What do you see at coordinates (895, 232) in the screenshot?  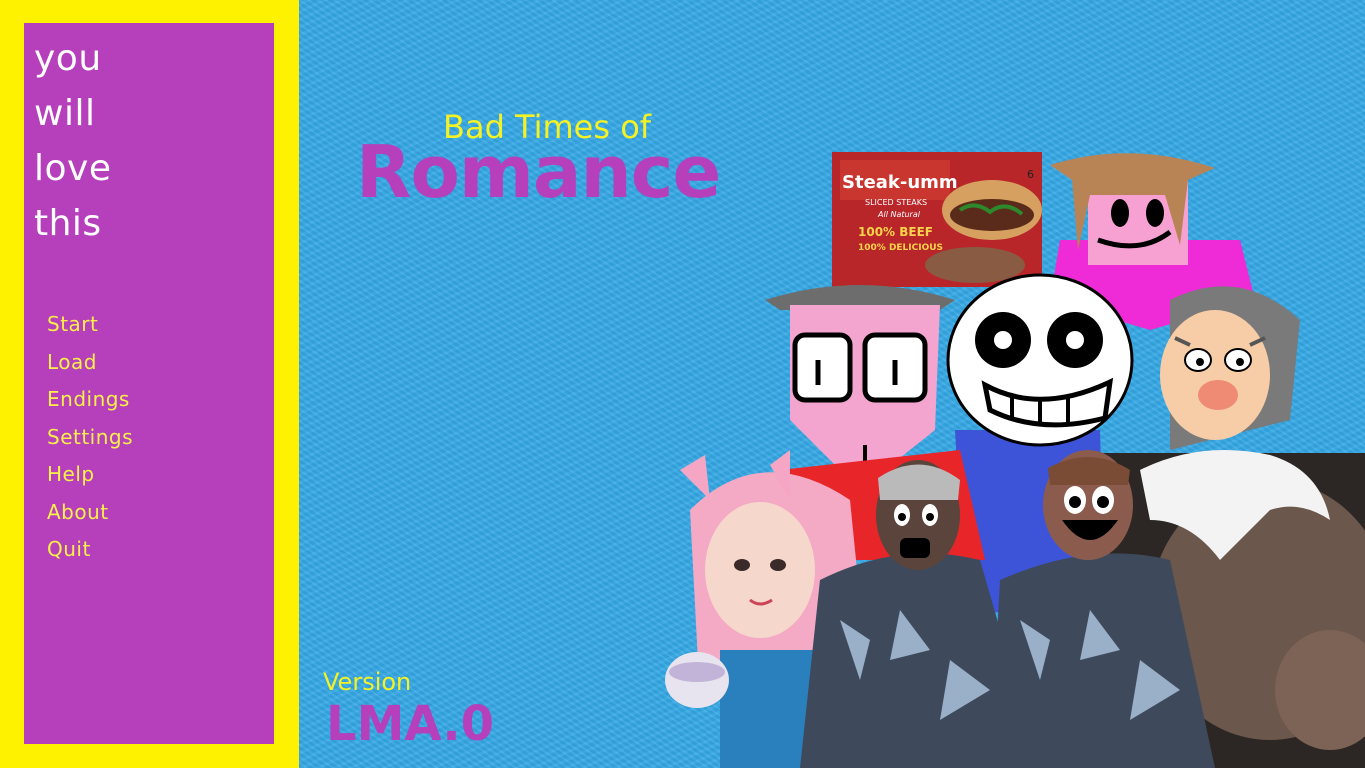 I see `box-line3: 100% BEEF` at bounding box center [895, 232].